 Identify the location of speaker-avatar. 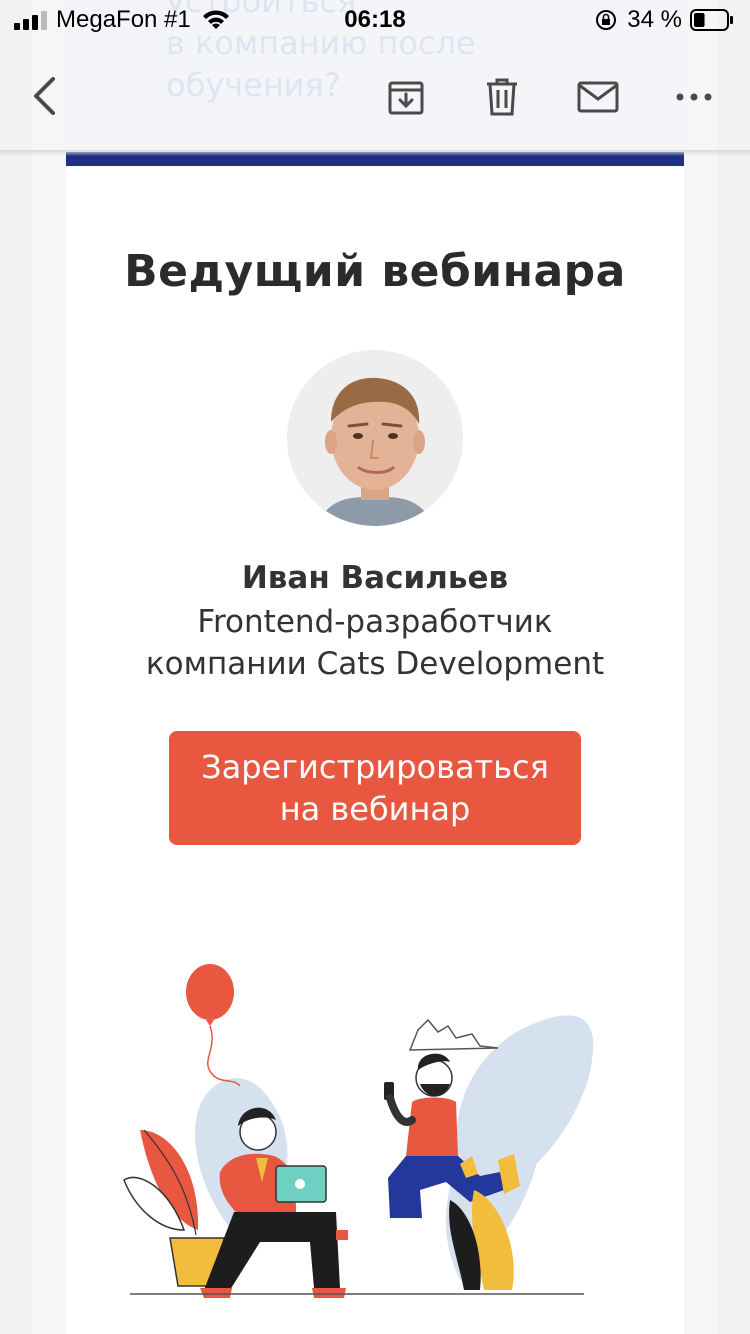
(375, 438).